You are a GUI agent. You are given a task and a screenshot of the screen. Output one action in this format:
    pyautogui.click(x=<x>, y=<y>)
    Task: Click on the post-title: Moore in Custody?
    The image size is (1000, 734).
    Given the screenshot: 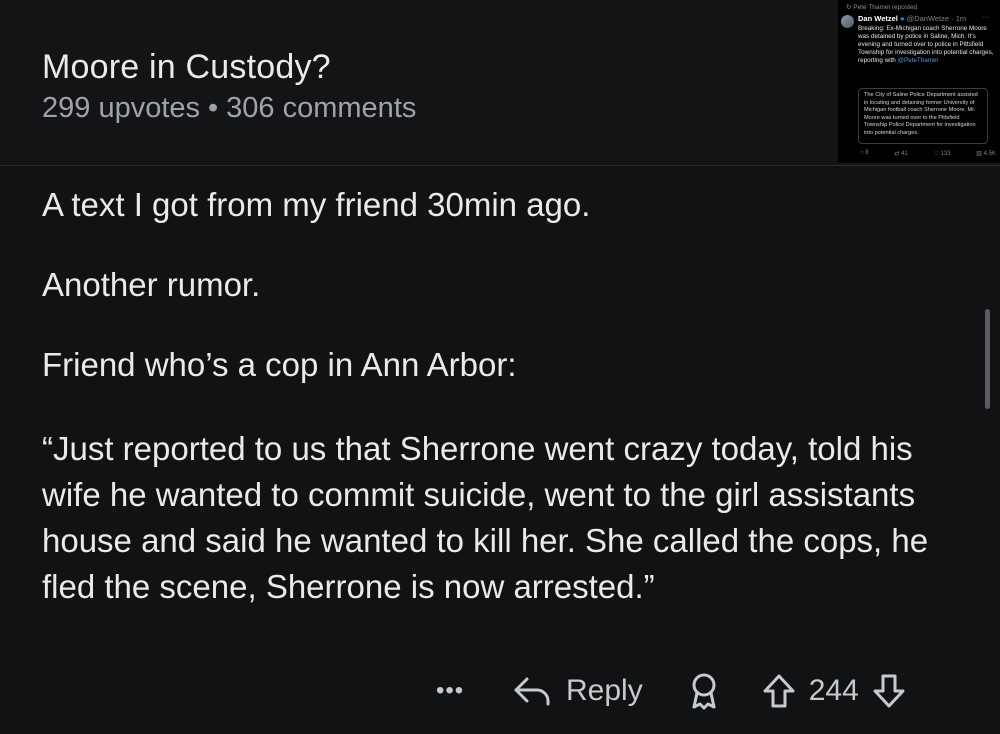 What is the action you would take?
    pyautogui.click(x=186, y=67)
    